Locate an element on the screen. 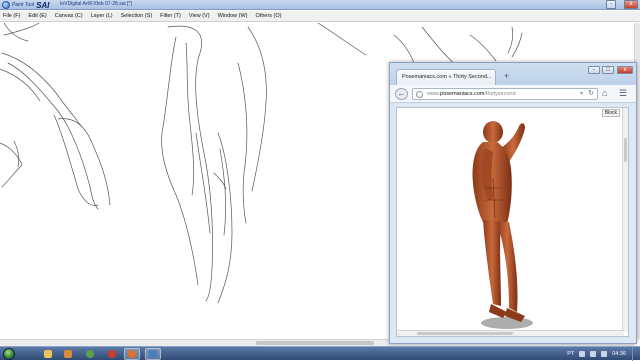 This screenshot has height=361, width=640. reload-icon: ↻ is located at coordinates (591, 94).